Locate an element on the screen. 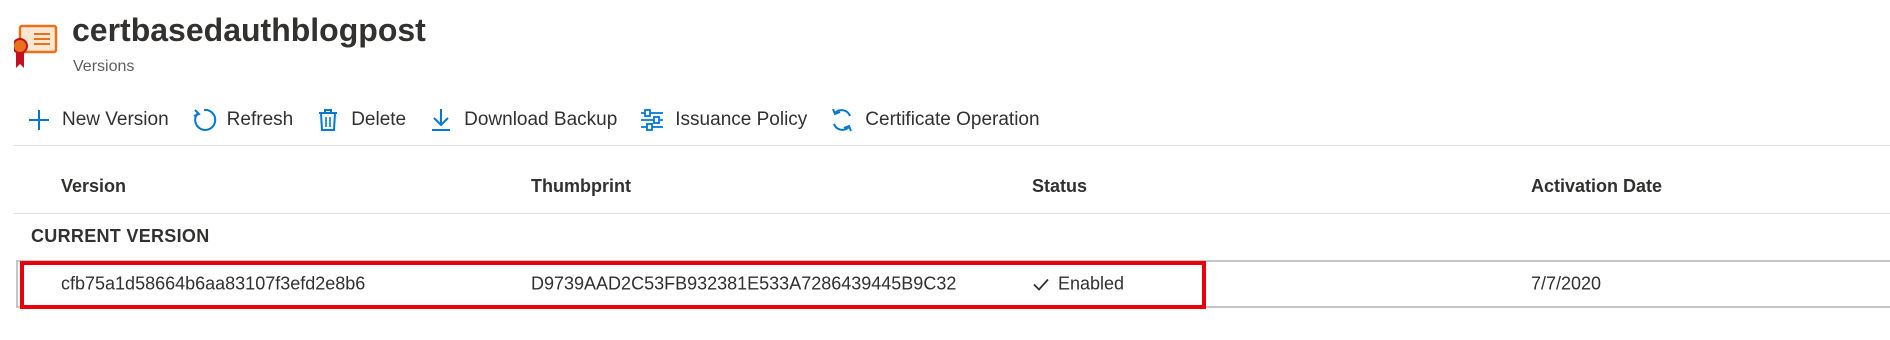 This screenshot has height=340, width=1890. new-version-button: New Version is located at coordinates (96, 120).